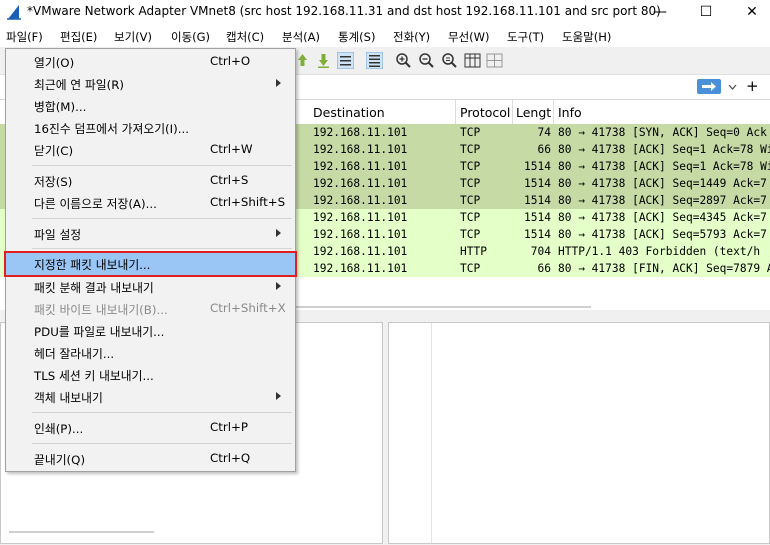 This screenshot has width=770, height=545. I want to click on minimize-button: —, so click(660, 12).